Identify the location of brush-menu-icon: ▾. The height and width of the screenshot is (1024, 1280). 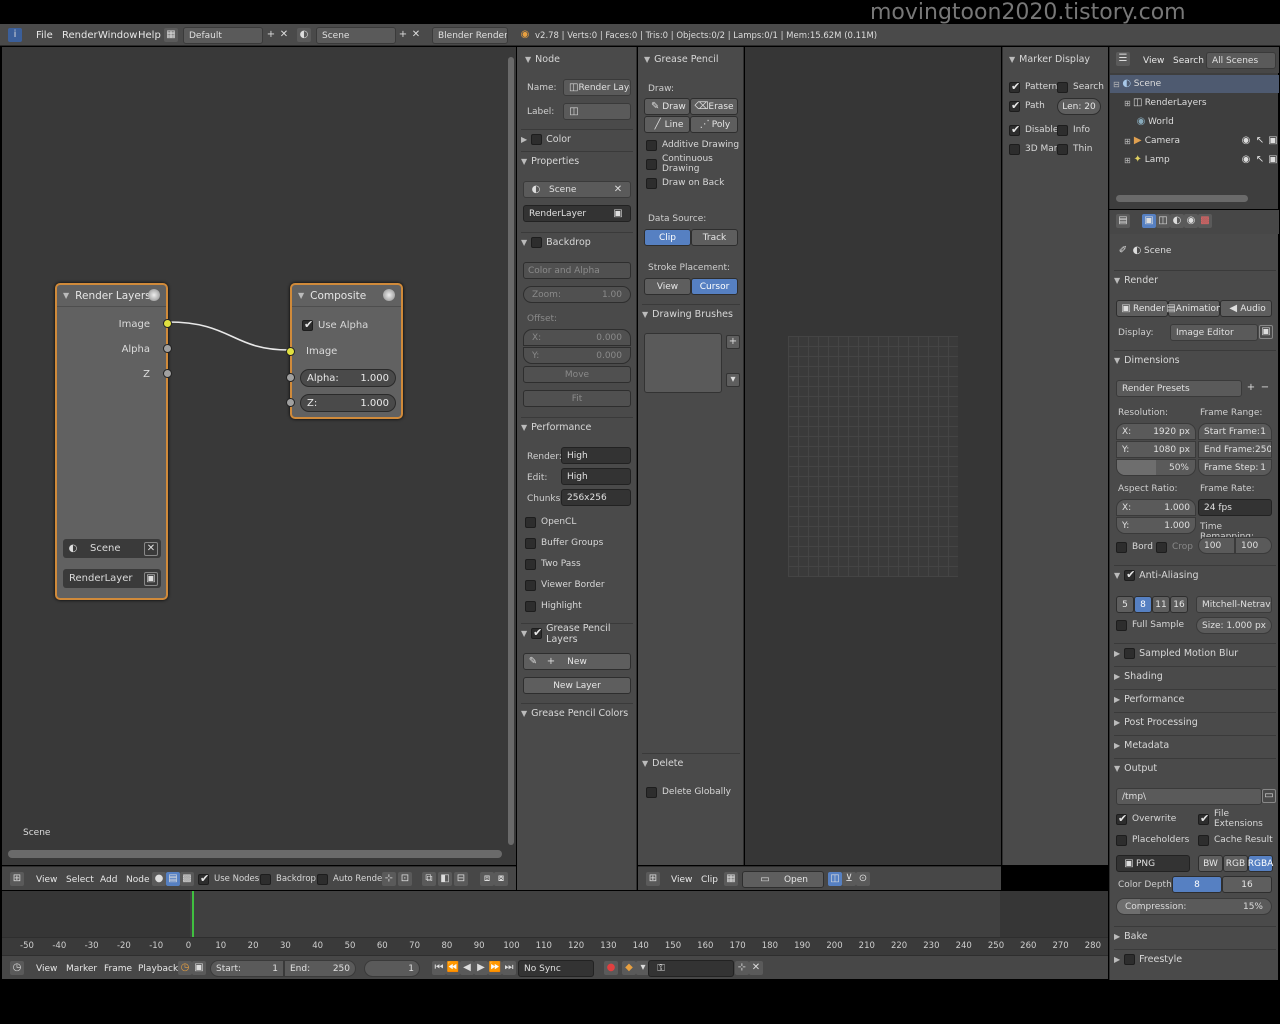
(733, 380).